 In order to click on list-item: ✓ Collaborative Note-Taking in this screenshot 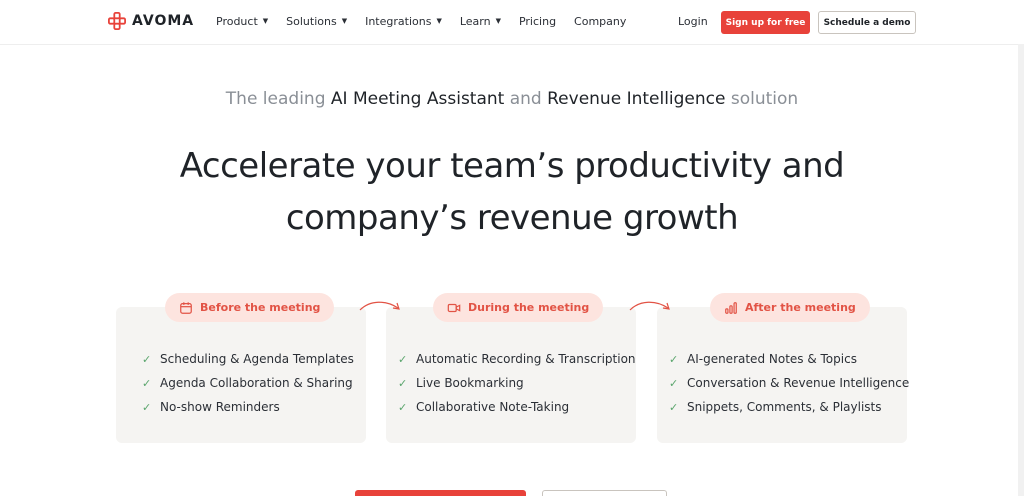, I will do `click(517, 407)`.